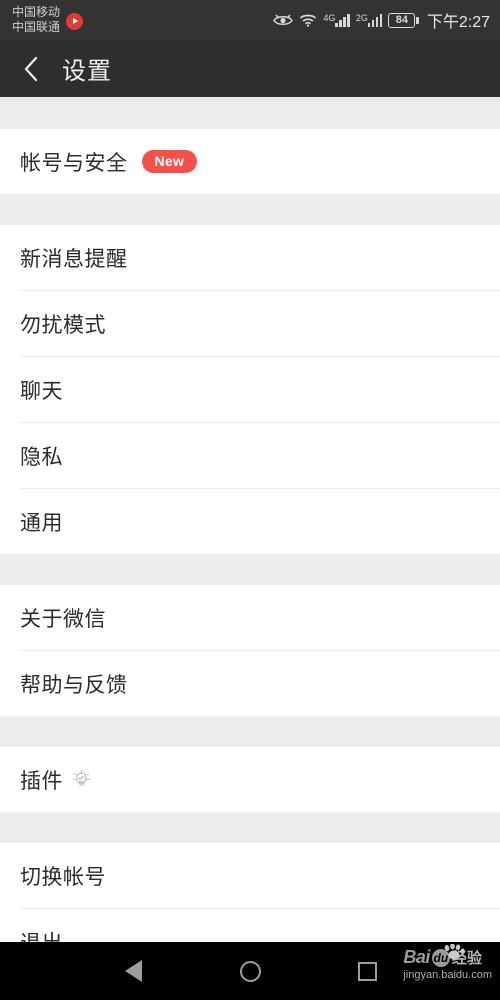  What do you see at coordinates (250, 20) in the screenshot?
I see `status-bar: 中国移动 中国联通 4G 2G 84 下午2:27` at bounding box center [250, 20].